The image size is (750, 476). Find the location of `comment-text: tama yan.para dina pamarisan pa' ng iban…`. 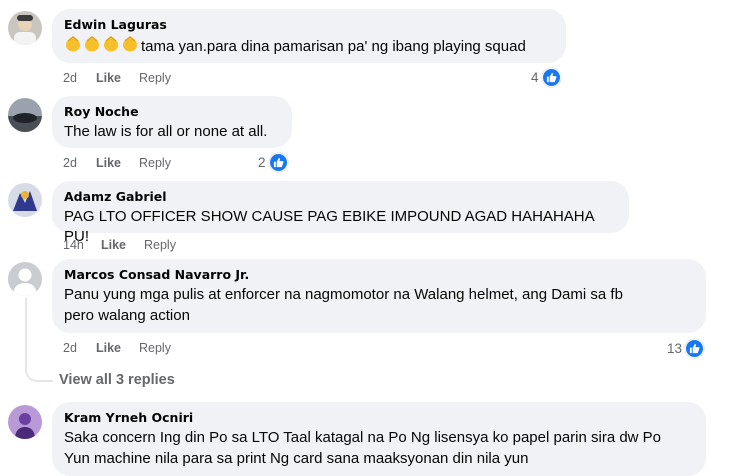

comment-text: tama yan.para dina pamarisan pa' ng iban… is located at coordinates (309, 46).